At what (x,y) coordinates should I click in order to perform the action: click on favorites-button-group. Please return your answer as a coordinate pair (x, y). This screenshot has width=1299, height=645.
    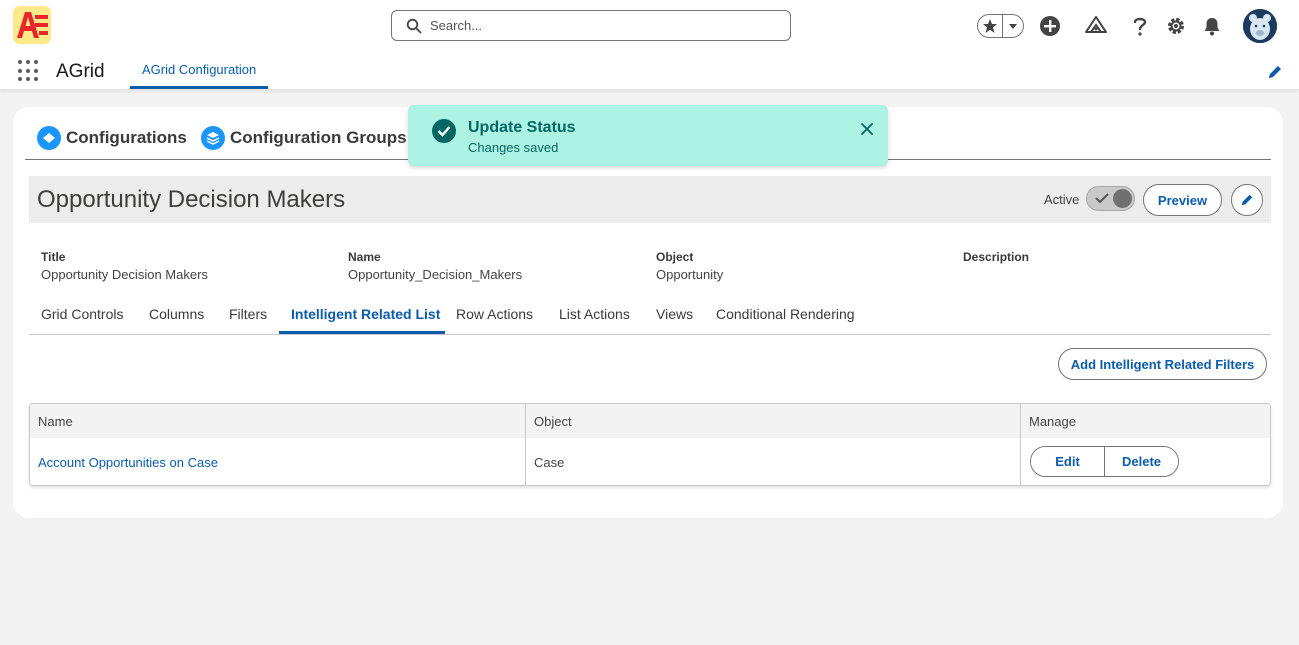
    Looking at the image, I should click on (1000, 26).